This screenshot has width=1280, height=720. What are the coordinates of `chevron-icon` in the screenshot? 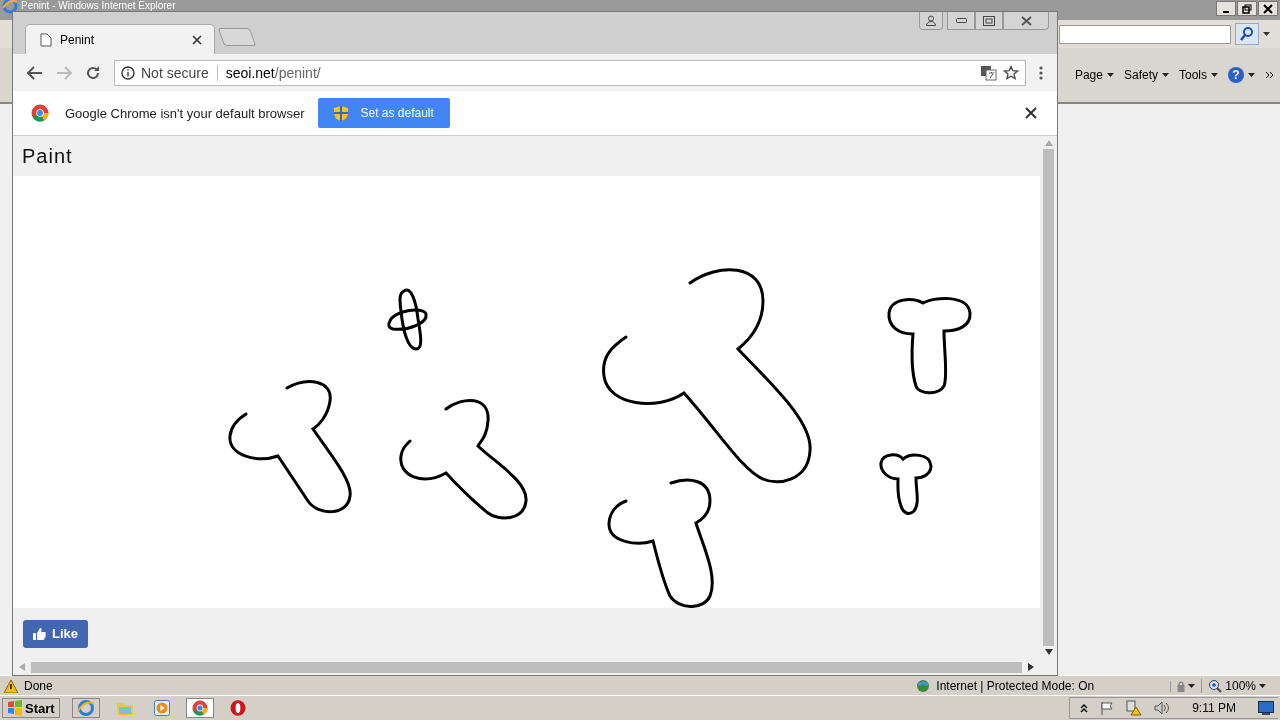 It's located at (1269, 75).